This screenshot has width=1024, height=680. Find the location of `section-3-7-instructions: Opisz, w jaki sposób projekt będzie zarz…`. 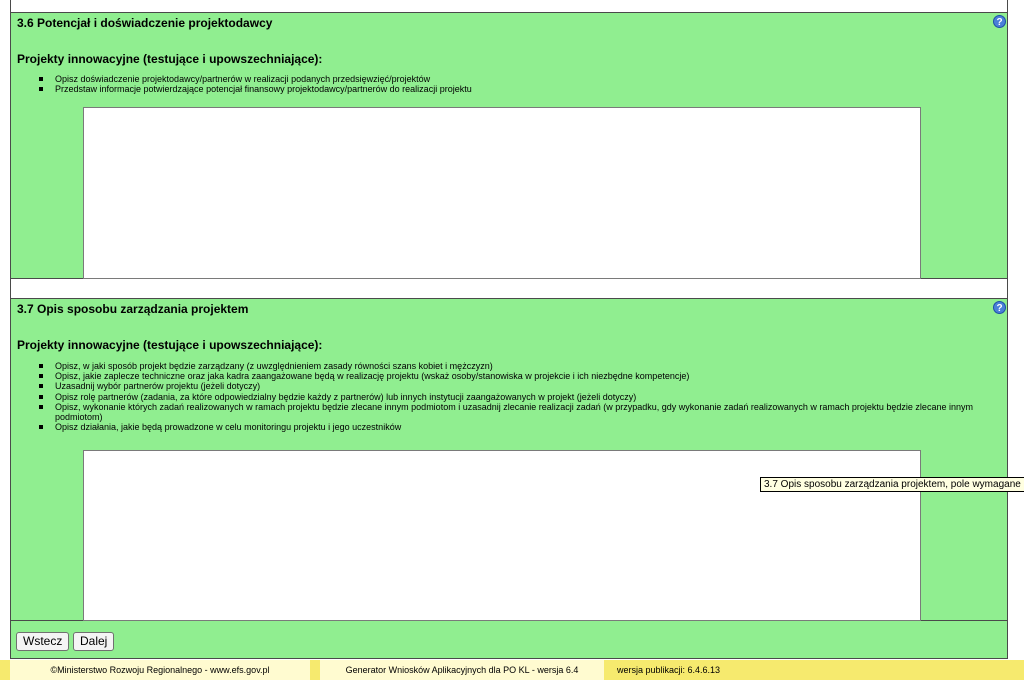

section-3-7-instructions: Opisz, w jaki sposób projekt będzie zarz… is located at coordinates (509, 396).